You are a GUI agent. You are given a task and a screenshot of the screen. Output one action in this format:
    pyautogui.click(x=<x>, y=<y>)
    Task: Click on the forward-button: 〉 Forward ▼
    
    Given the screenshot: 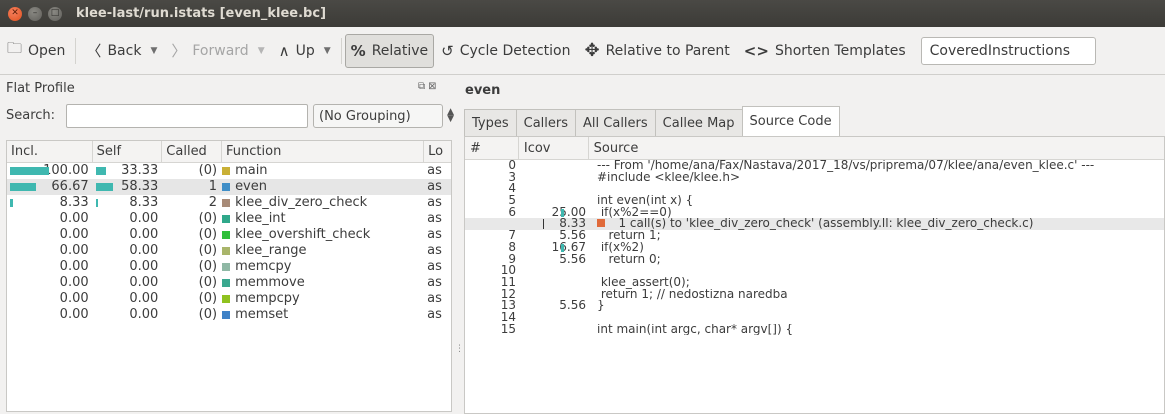 What is the action you would take?
    pyautogui.click(x=217, y=51)
    